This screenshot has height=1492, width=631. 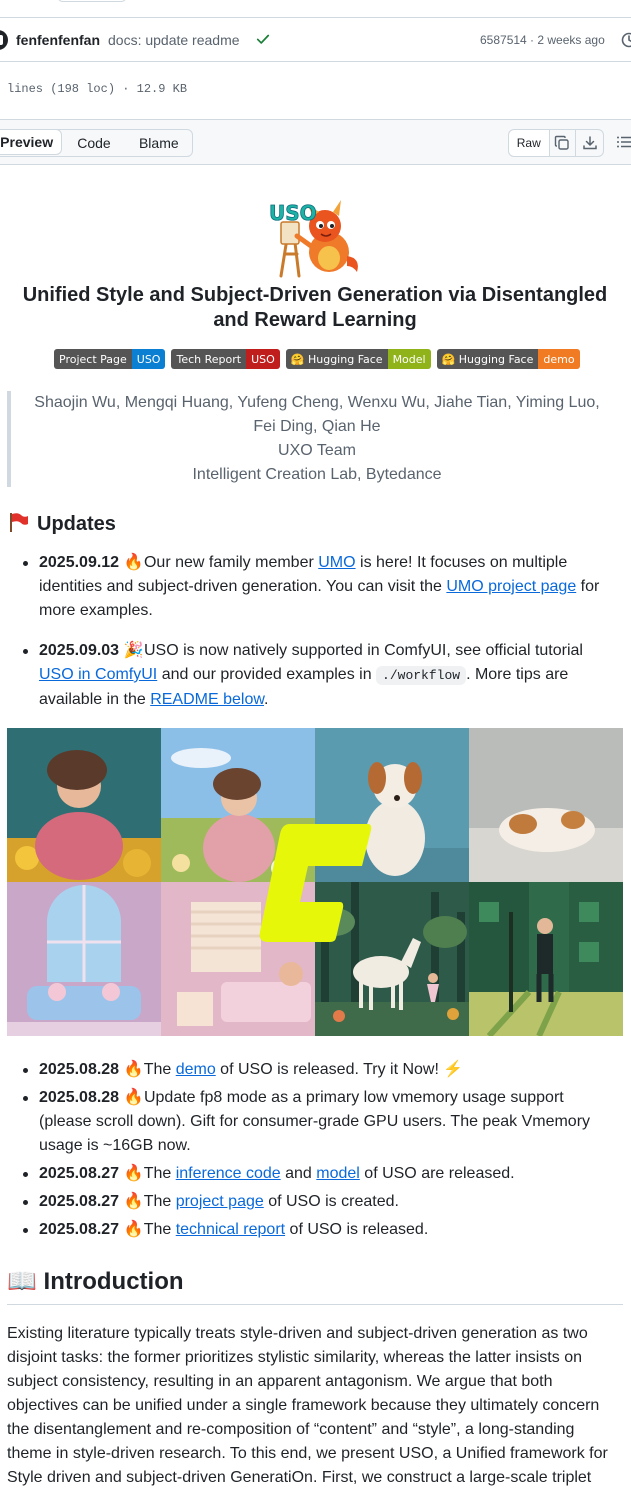 I want to click on copy-button, so click(x=563, y=143).